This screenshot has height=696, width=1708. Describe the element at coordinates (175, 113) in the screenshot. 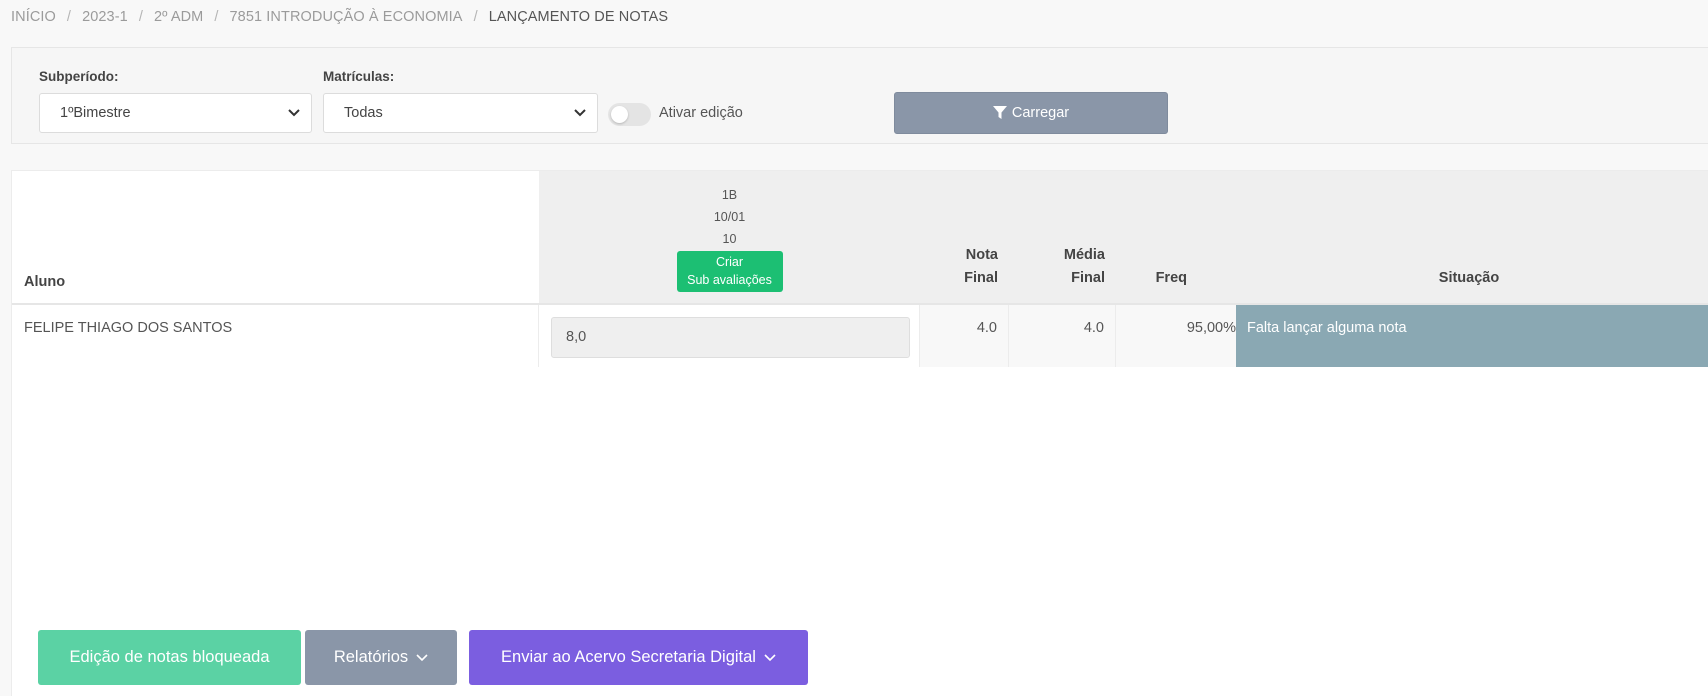

I see `subperiodo-select: 1ºBimestre` at that location.